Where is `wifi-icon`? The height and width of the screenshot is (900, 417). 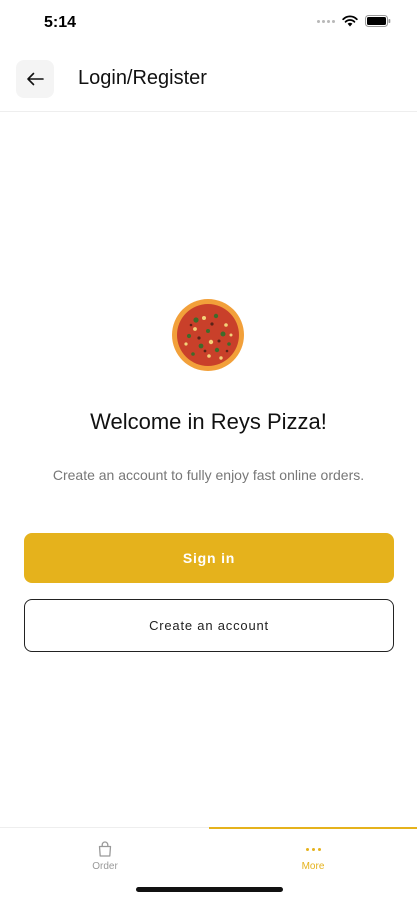
wifi-icon is located at coordinates (350, 21).